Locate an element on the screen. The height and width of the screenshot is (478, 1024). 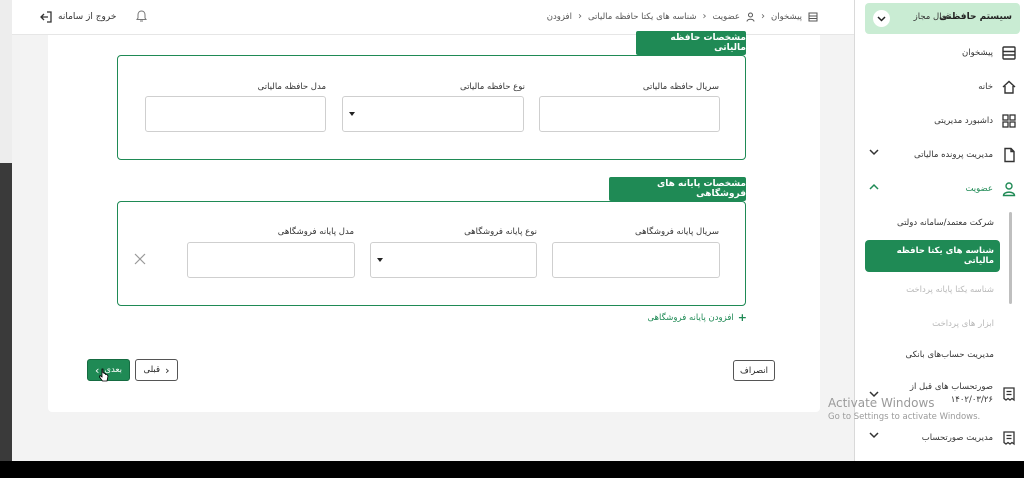
sidebar-item-management-dashboard: داشبورد مدیریتی is located at coordinates (939, 122).